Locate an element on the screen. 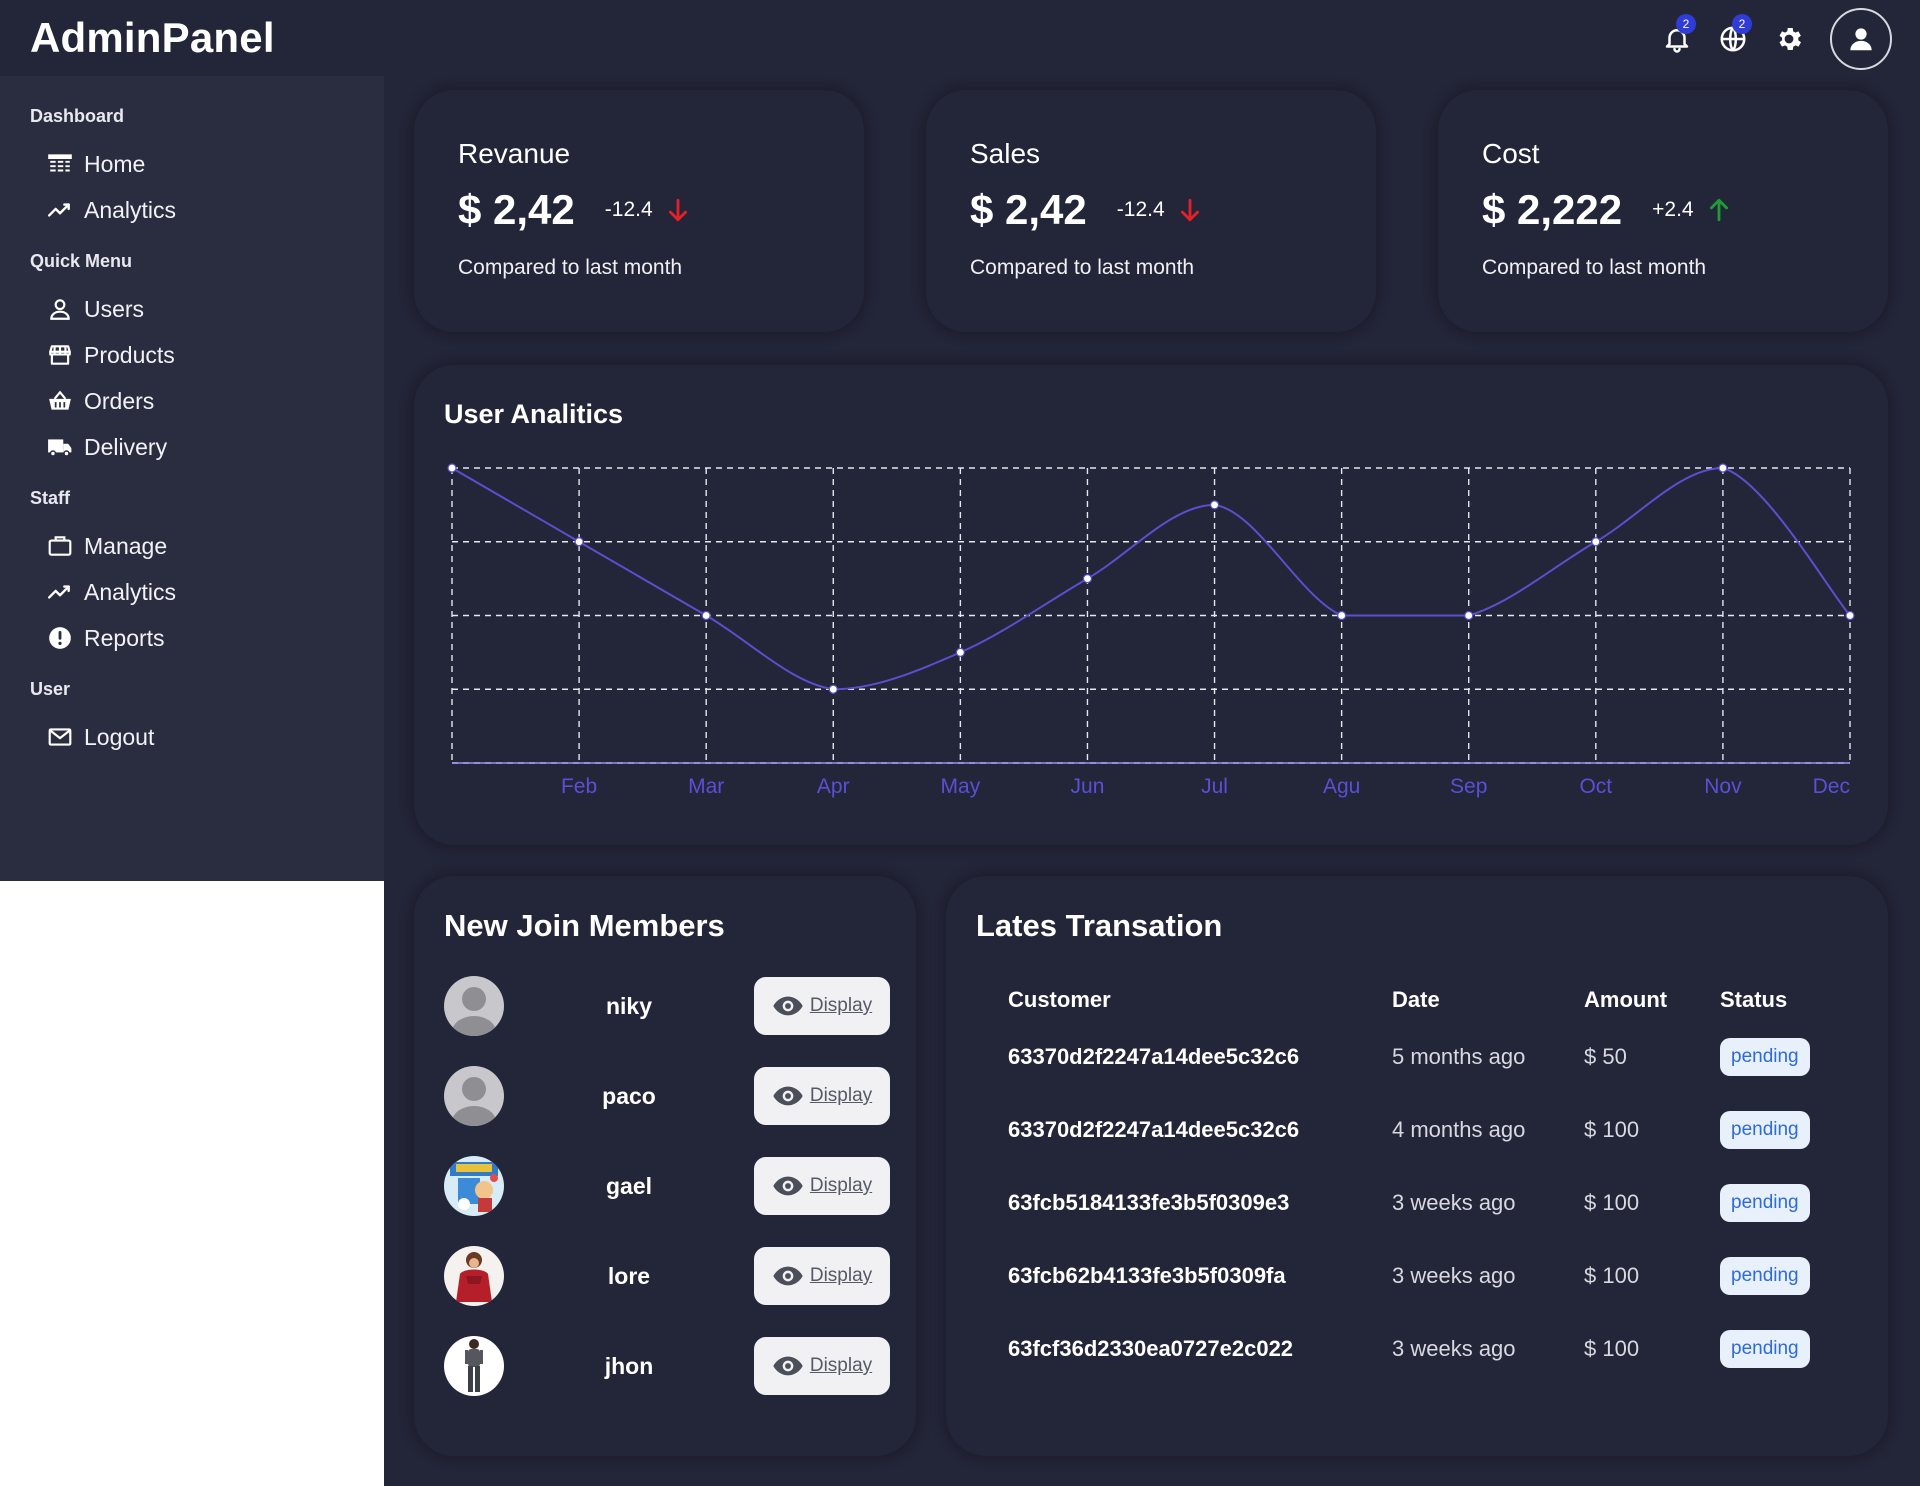  notifications-badge: 2 is located at coordinates (1686, 24).